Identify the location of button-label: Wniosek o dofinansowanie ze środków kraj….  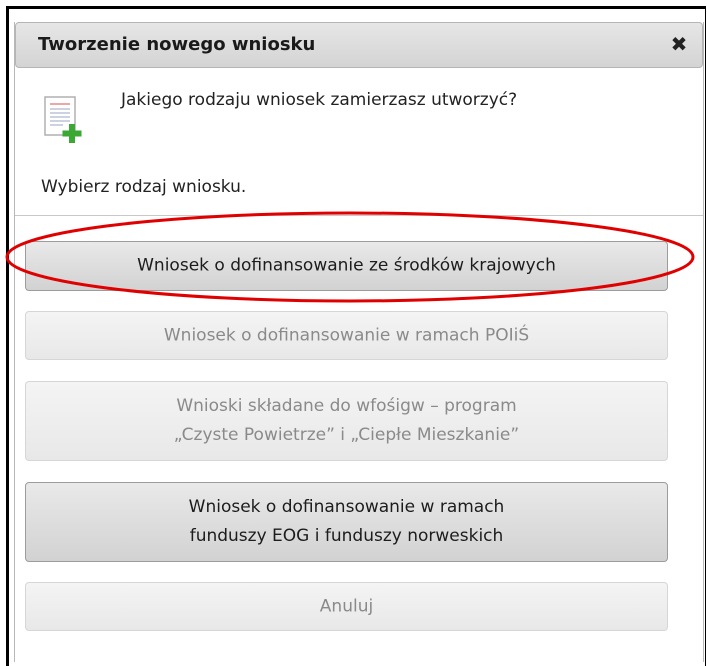
(346, 265).